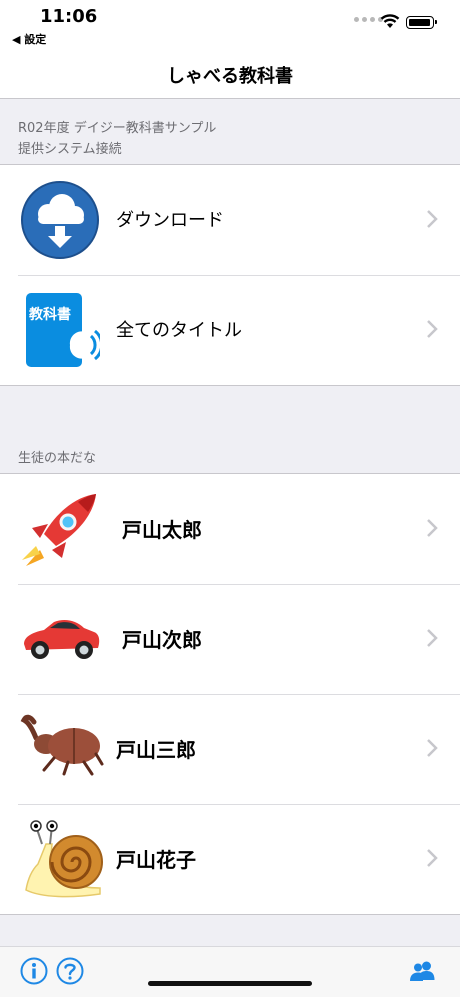 This screenshot has height=997, width=460. I want to click on student-row: 戸山次郎, so click(230, 639).